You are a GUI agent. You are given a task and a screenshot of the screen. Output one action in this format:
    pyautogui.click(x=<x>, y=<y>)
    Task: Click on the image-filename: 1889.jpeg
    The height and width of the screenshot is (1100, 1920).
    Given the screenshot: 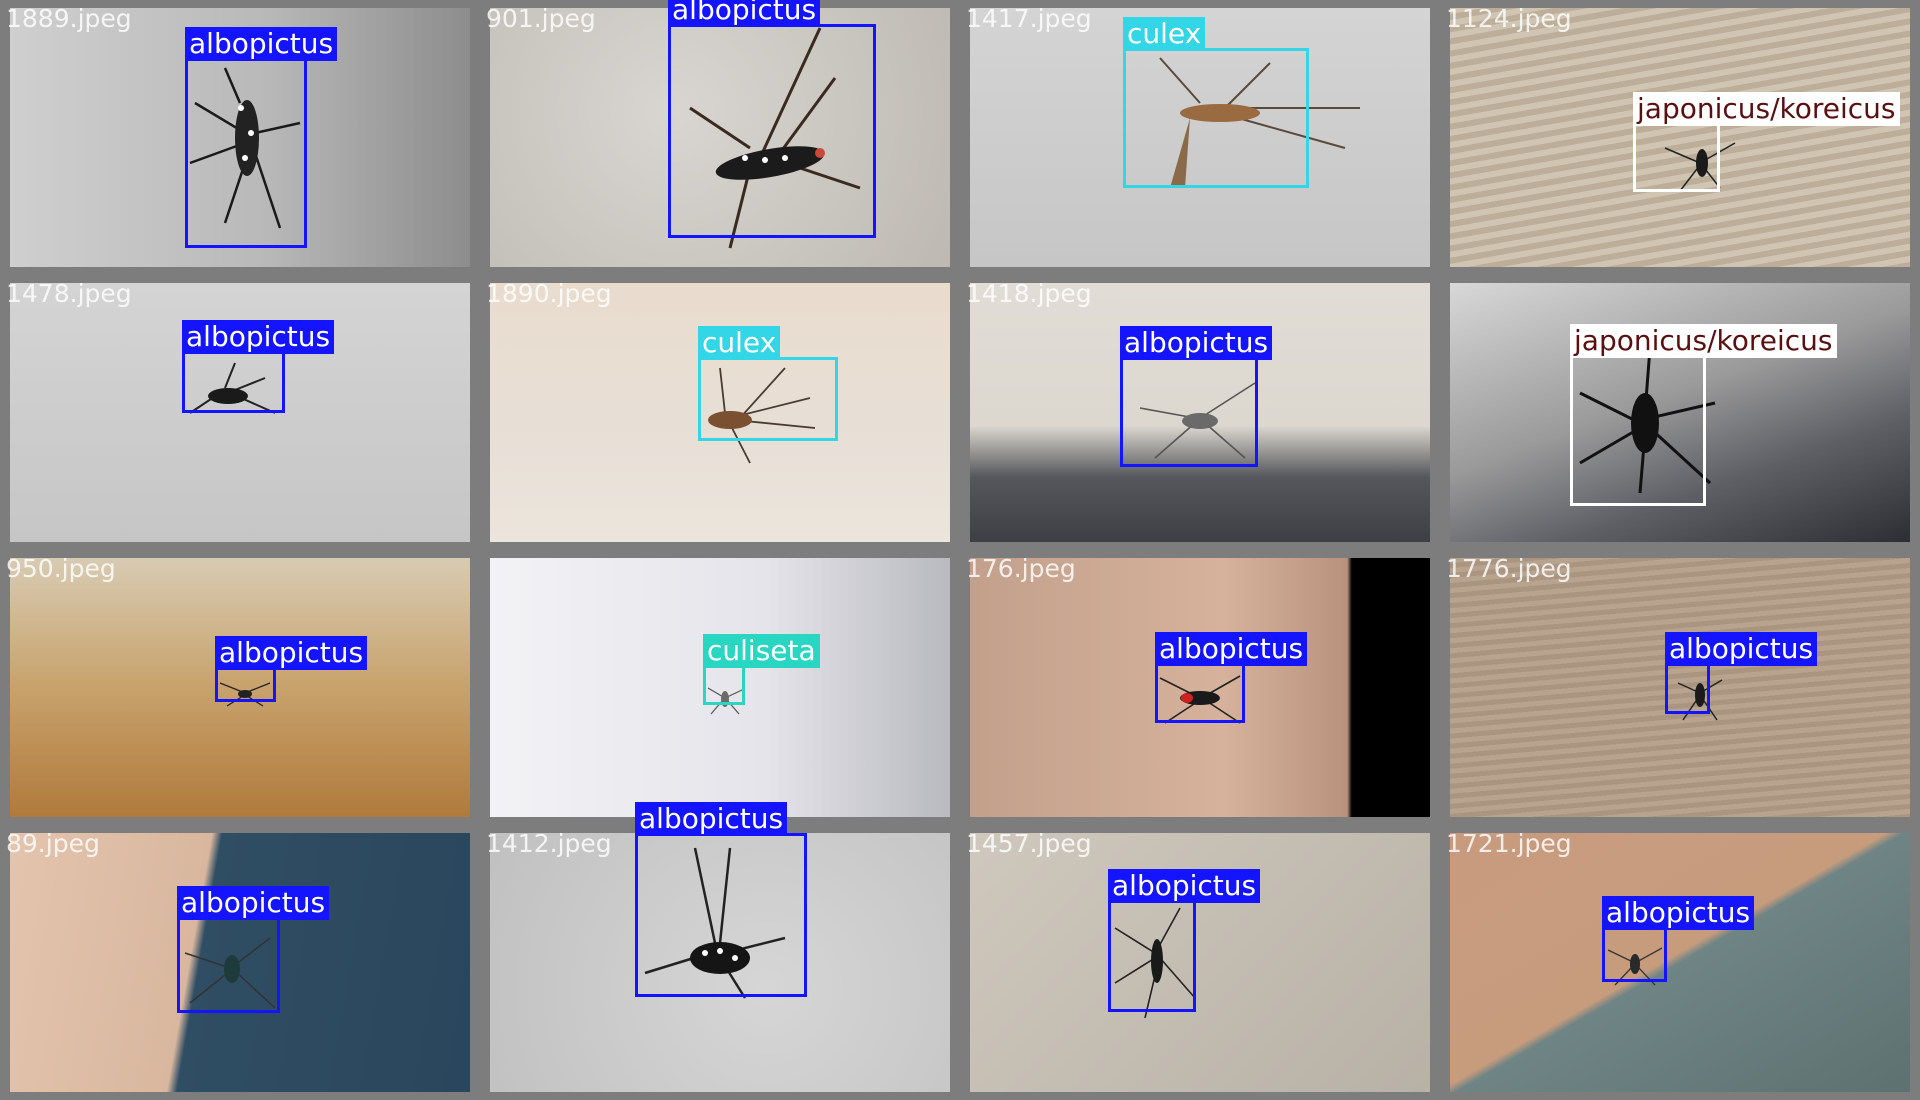 What is the action you would take?
    pyautogui.click(x=69, y=18)
    